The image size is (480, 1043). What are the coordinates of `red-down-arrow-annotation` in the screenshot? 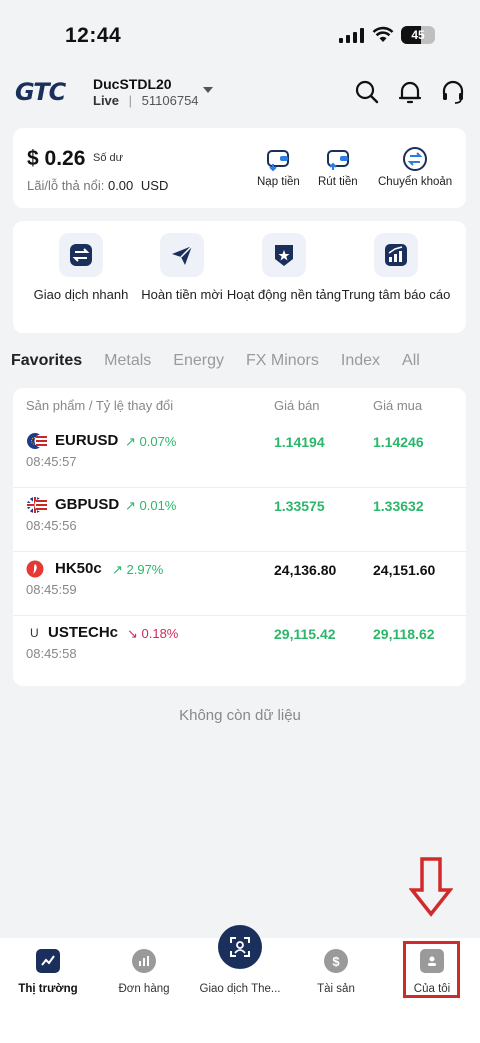 It's located at (431, 887).